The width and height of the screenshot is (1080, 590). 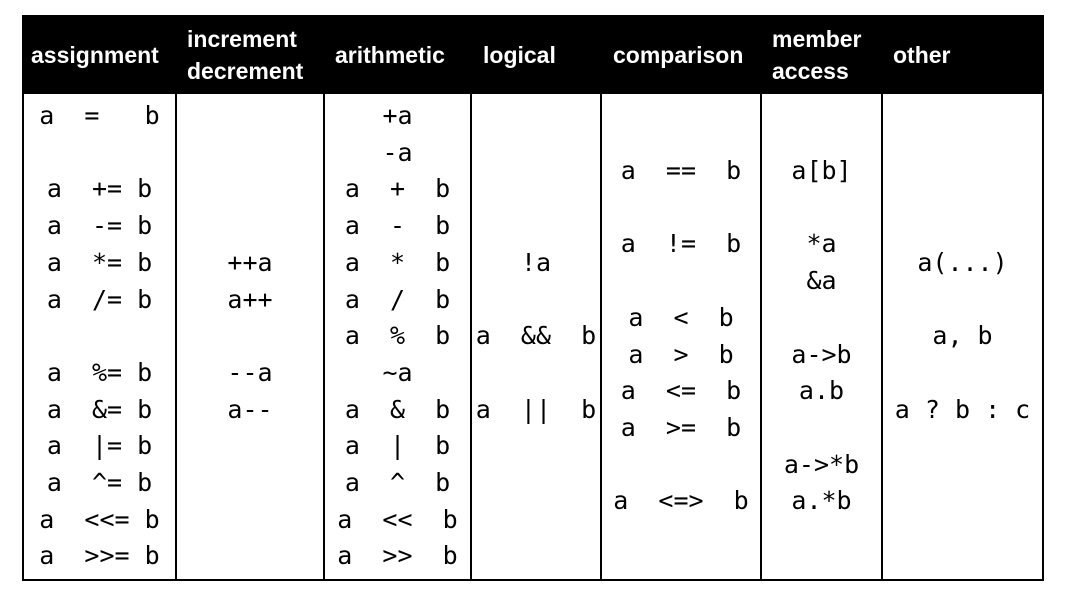 What do you see at coordinates (821, 281) in the screenshot?
I see `operator-entry: &a` at bounding box center [821, 281].